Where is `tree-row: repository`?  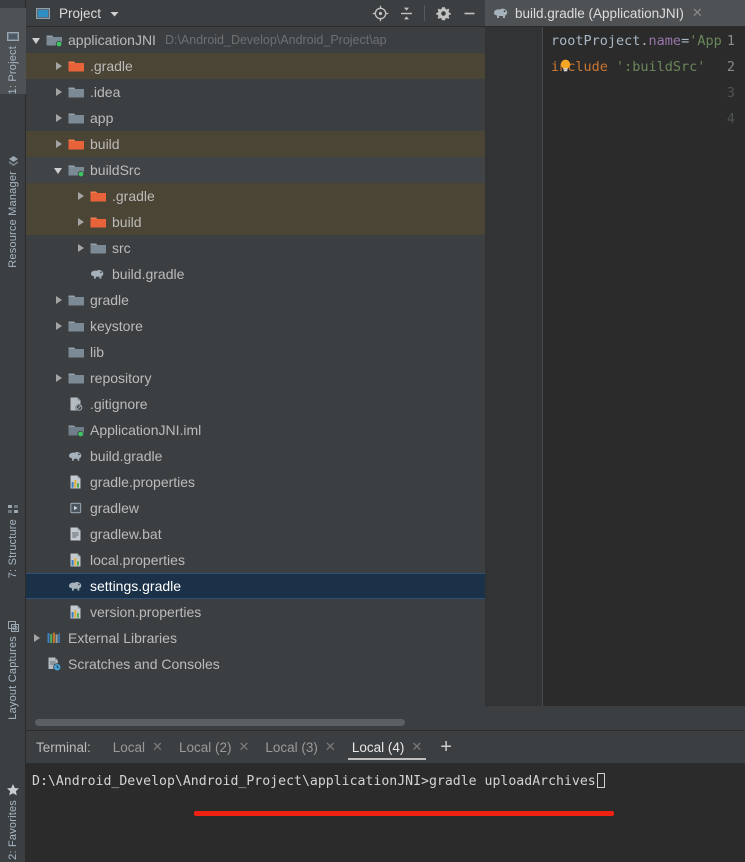 tree-row: repository is located at coordinates (255, 378).